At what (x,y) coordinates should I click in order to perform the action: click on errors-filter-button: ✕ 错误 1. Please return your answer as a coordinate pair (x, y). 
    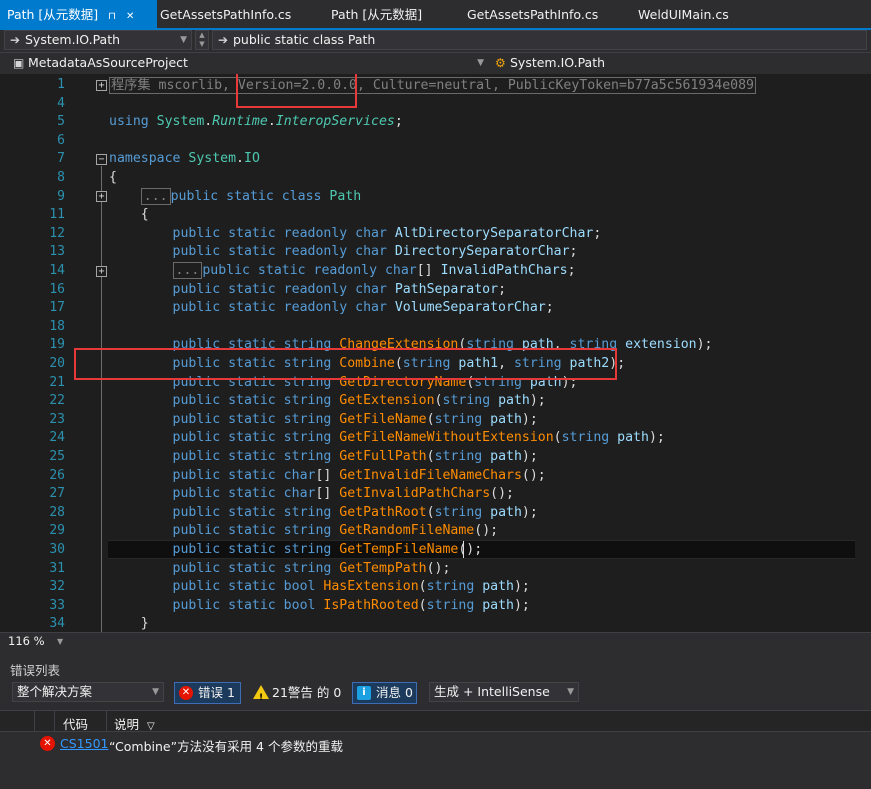
    Looking at the image, I should click on (207, 693).